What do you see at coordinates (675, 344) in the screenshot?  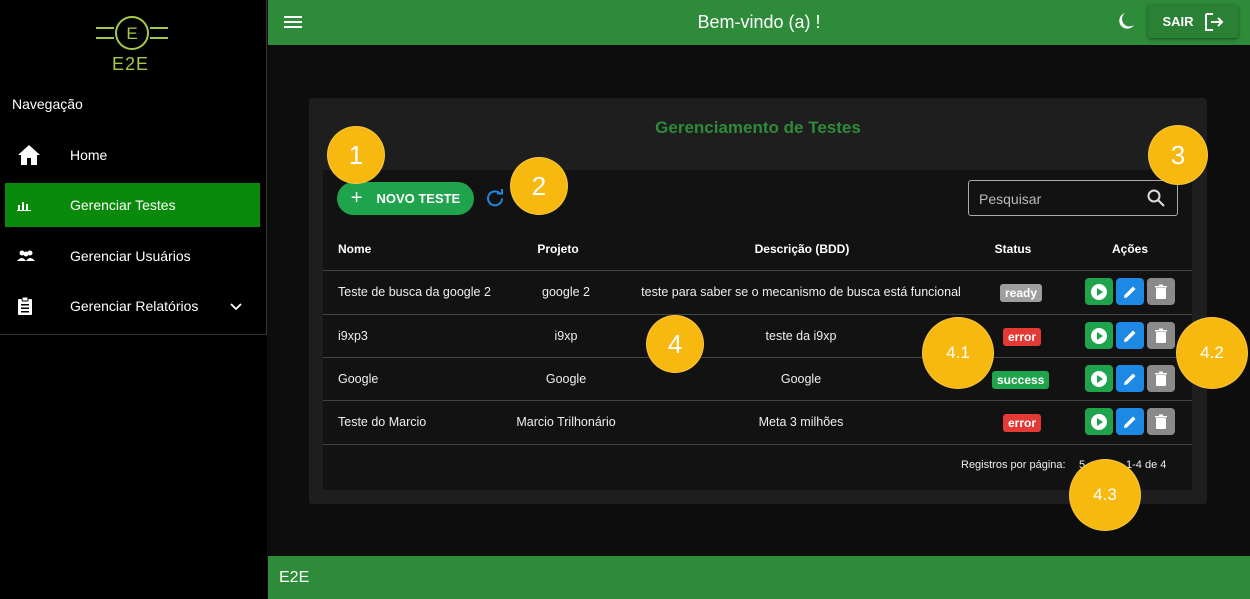 I see `callout-marker: 4` at bounding box center [675, 344].